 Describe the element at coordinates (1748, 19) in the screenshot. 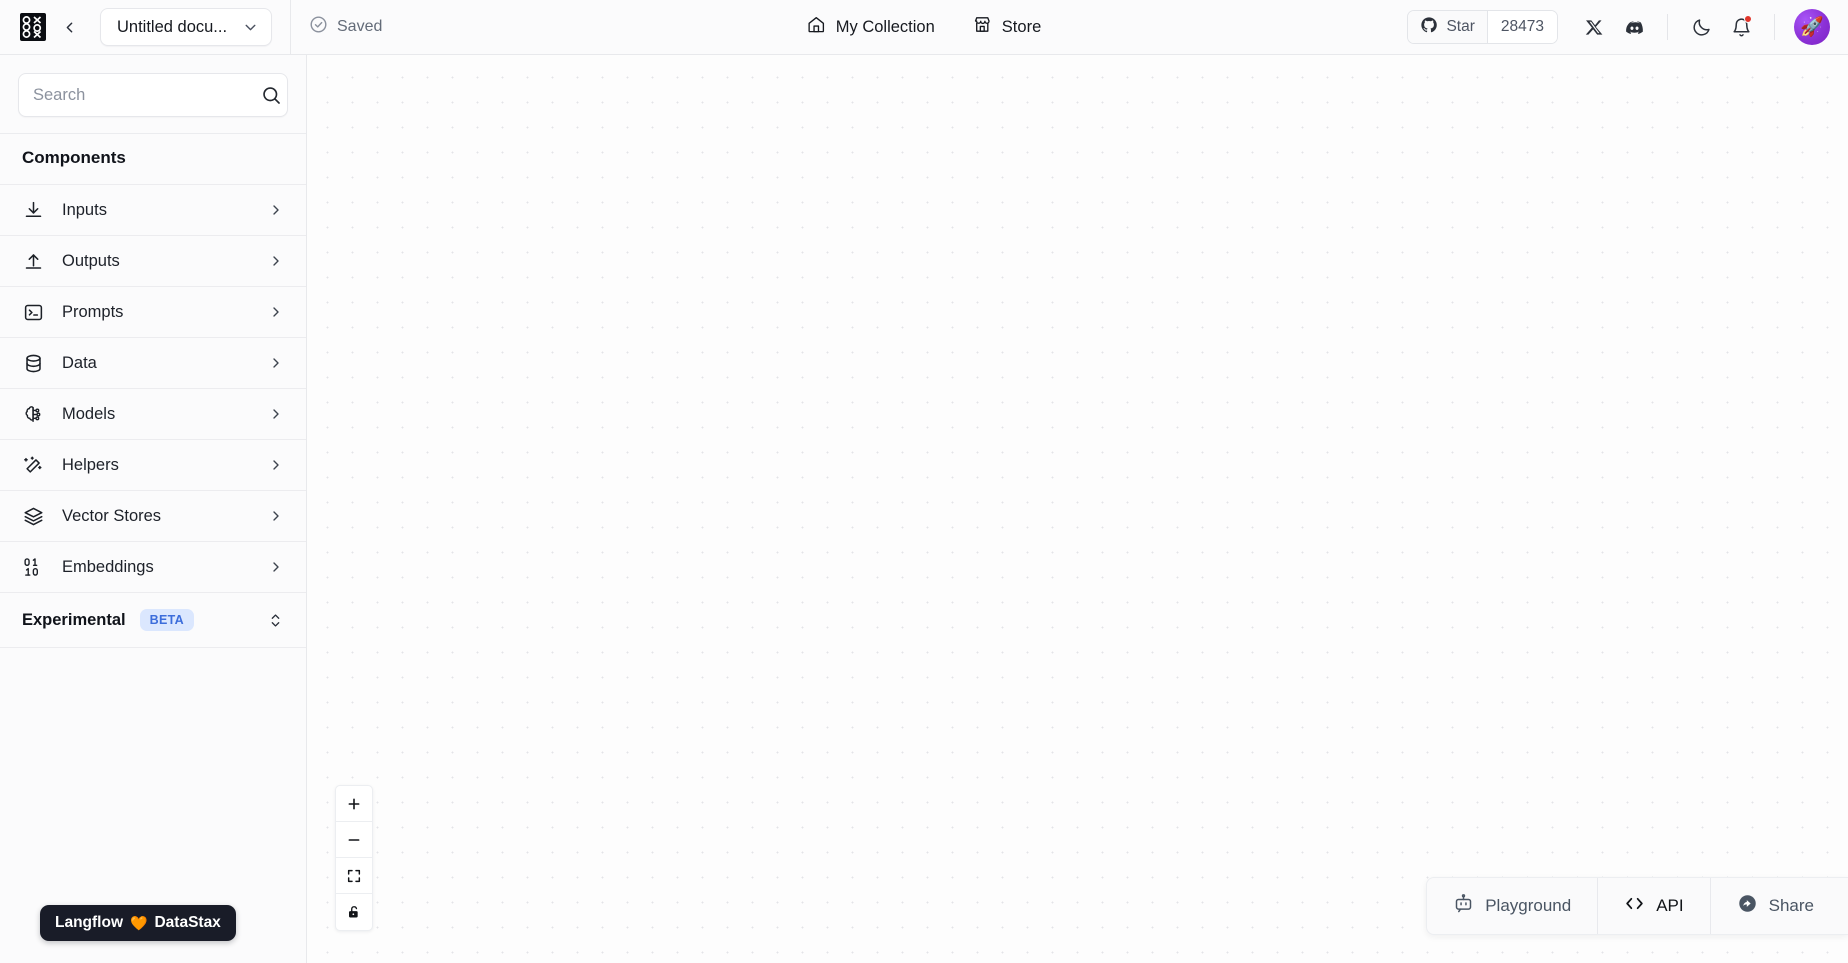

I see `notification-unread-dot` at that location.